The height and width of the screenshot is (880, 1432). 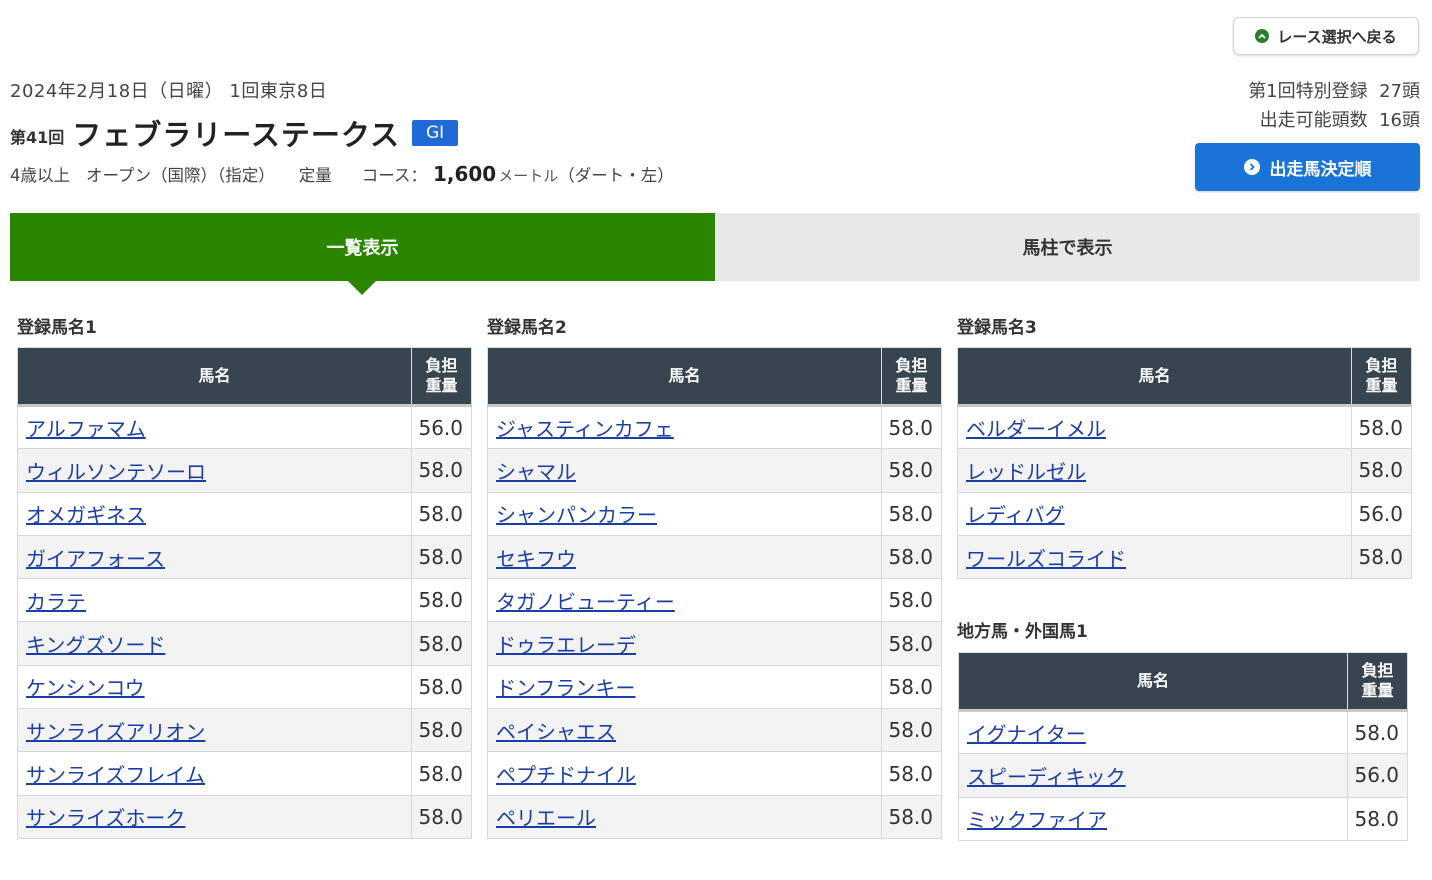 What do you see at coordinates (566, 645) in the screenshot?
I see `horse-name-link: ドゥラエレーデ` at bounding box center [566, 645].